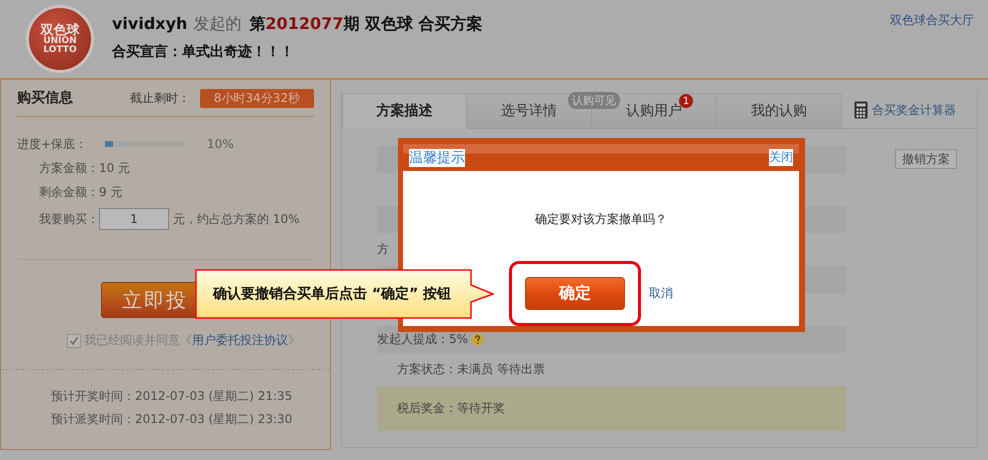 The width and height of the screenshot is (988, 460). Describe the element at coordinates (220, 144) in the screenshot. I see `progress-reading: 10%` at that location.